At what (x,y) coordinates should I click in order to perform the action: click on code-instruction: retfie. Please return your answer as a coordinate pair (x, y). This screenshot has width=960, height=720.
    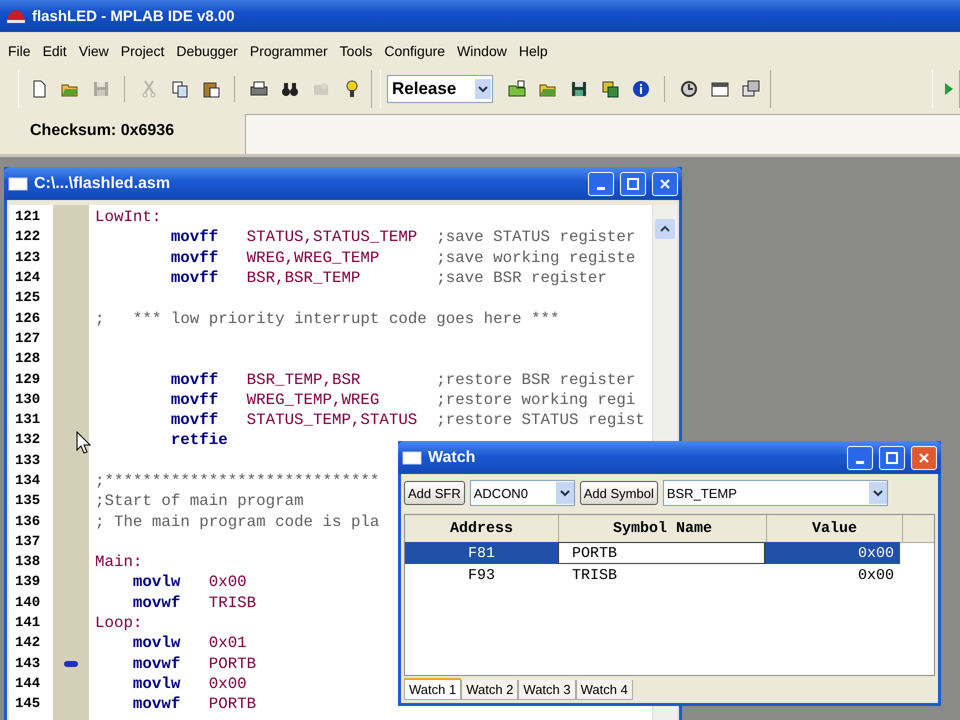
    Looking at the image, I should click on (199, 440).